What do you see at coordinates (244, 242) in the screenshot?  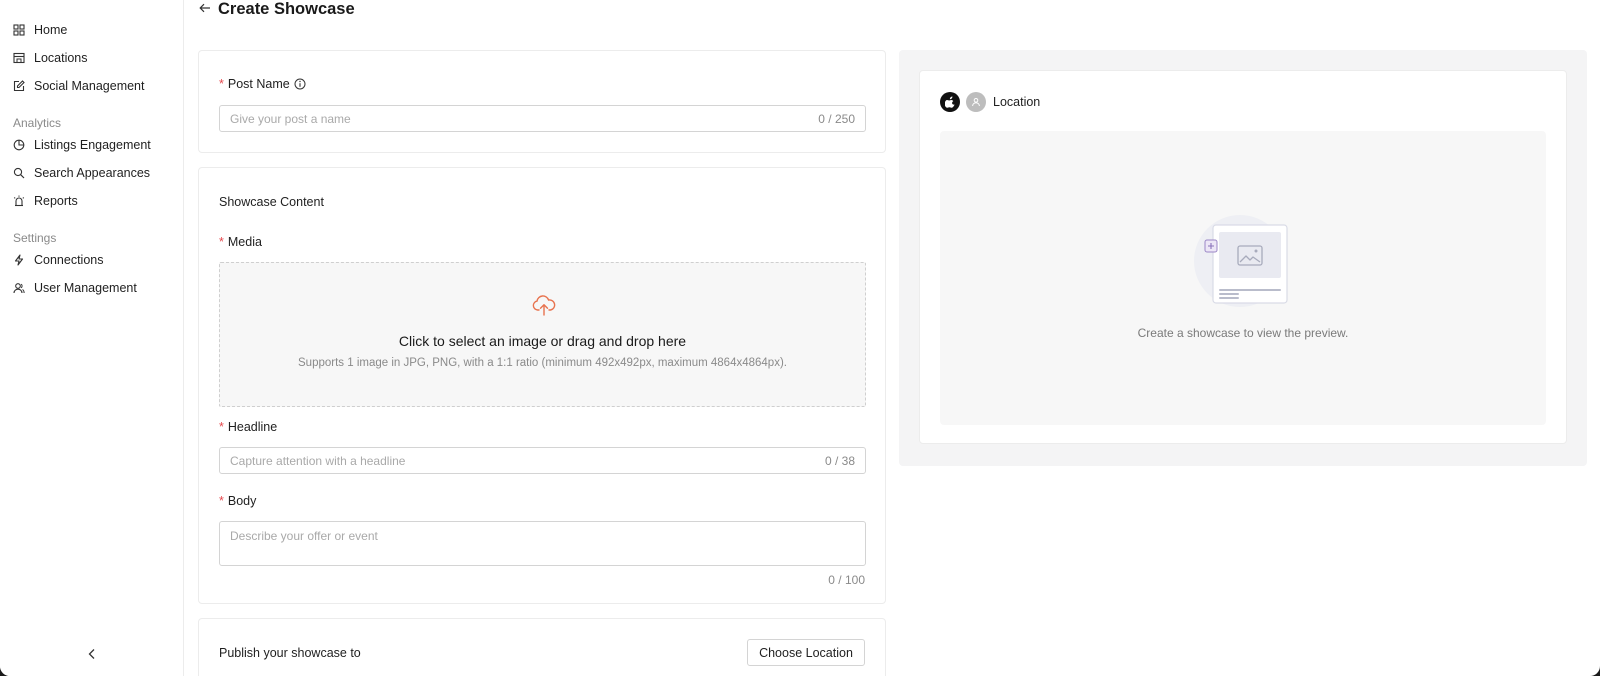 I see `media-label-text: Media` at bounding box center [244, 242].